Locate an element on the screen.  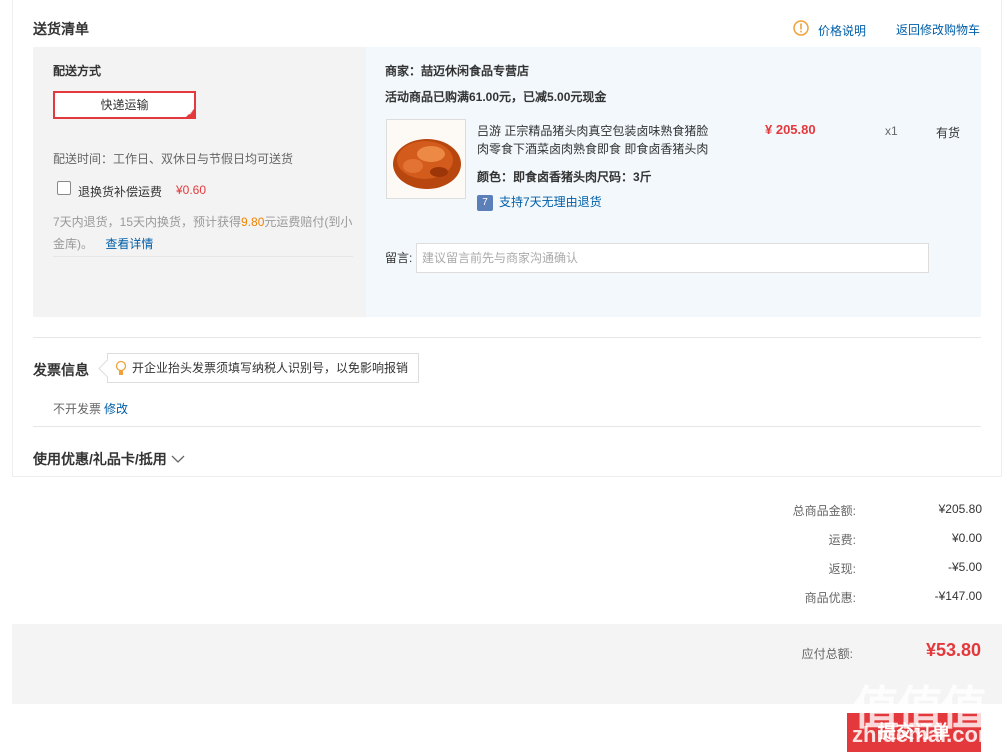
delivery-time: 配送时间：工作日、双休日与节假日均可送货 is located at coordinates (173, 159).